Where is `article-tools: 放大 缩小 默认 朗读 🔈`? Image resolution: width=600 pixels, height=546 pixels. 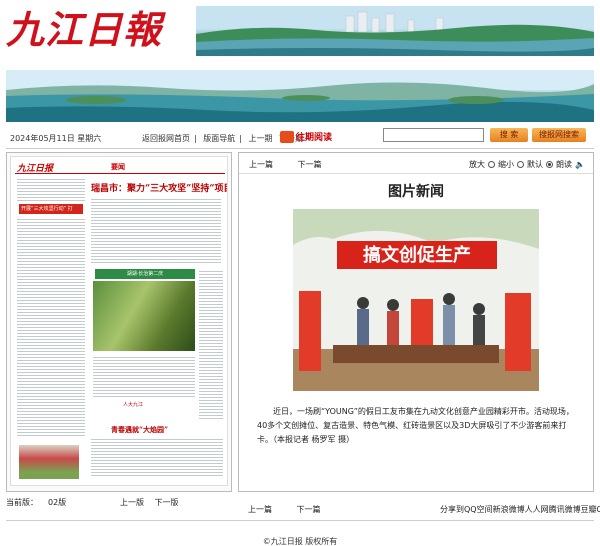
article-tools: 放大 缩小 默认 朗读 🔈 is located at coordinates (527, 164).